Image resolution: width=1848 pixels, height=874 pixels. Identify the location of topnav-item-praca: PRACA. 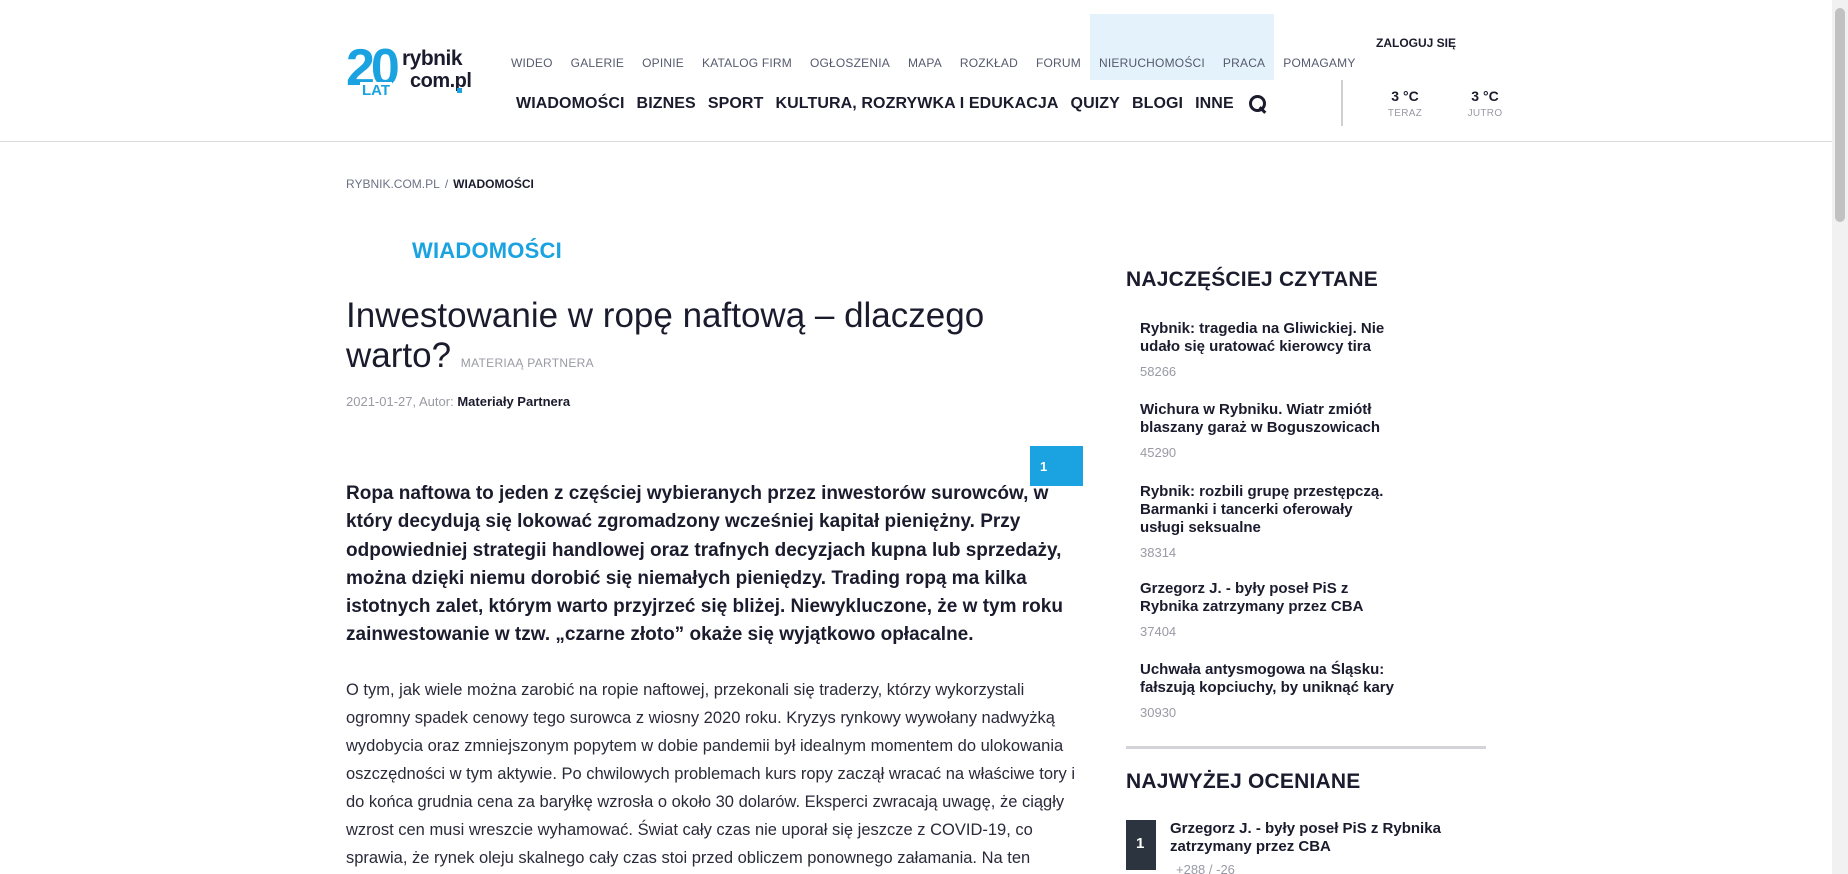
(1244, 47).